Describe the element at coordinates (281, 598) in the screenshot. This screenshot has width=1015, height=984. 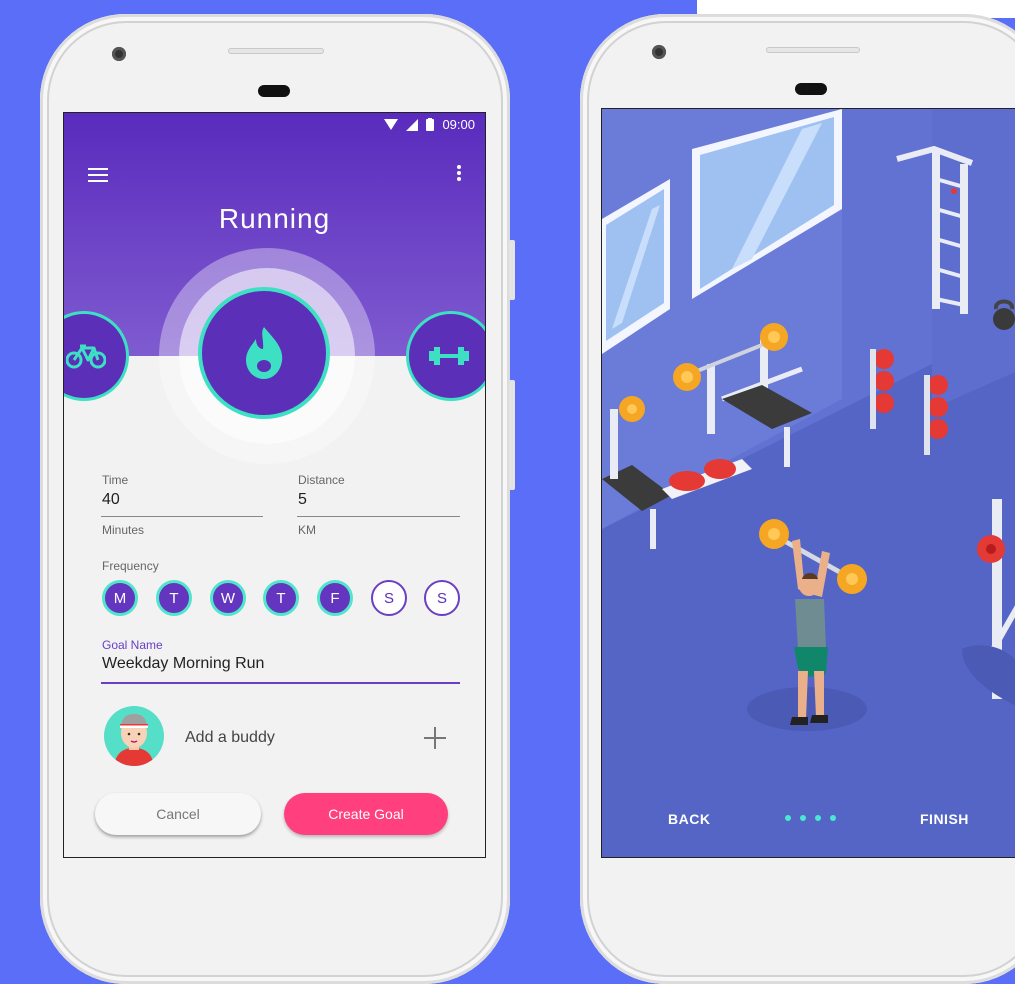
I see `day-toggle-thursday: T` at that location.